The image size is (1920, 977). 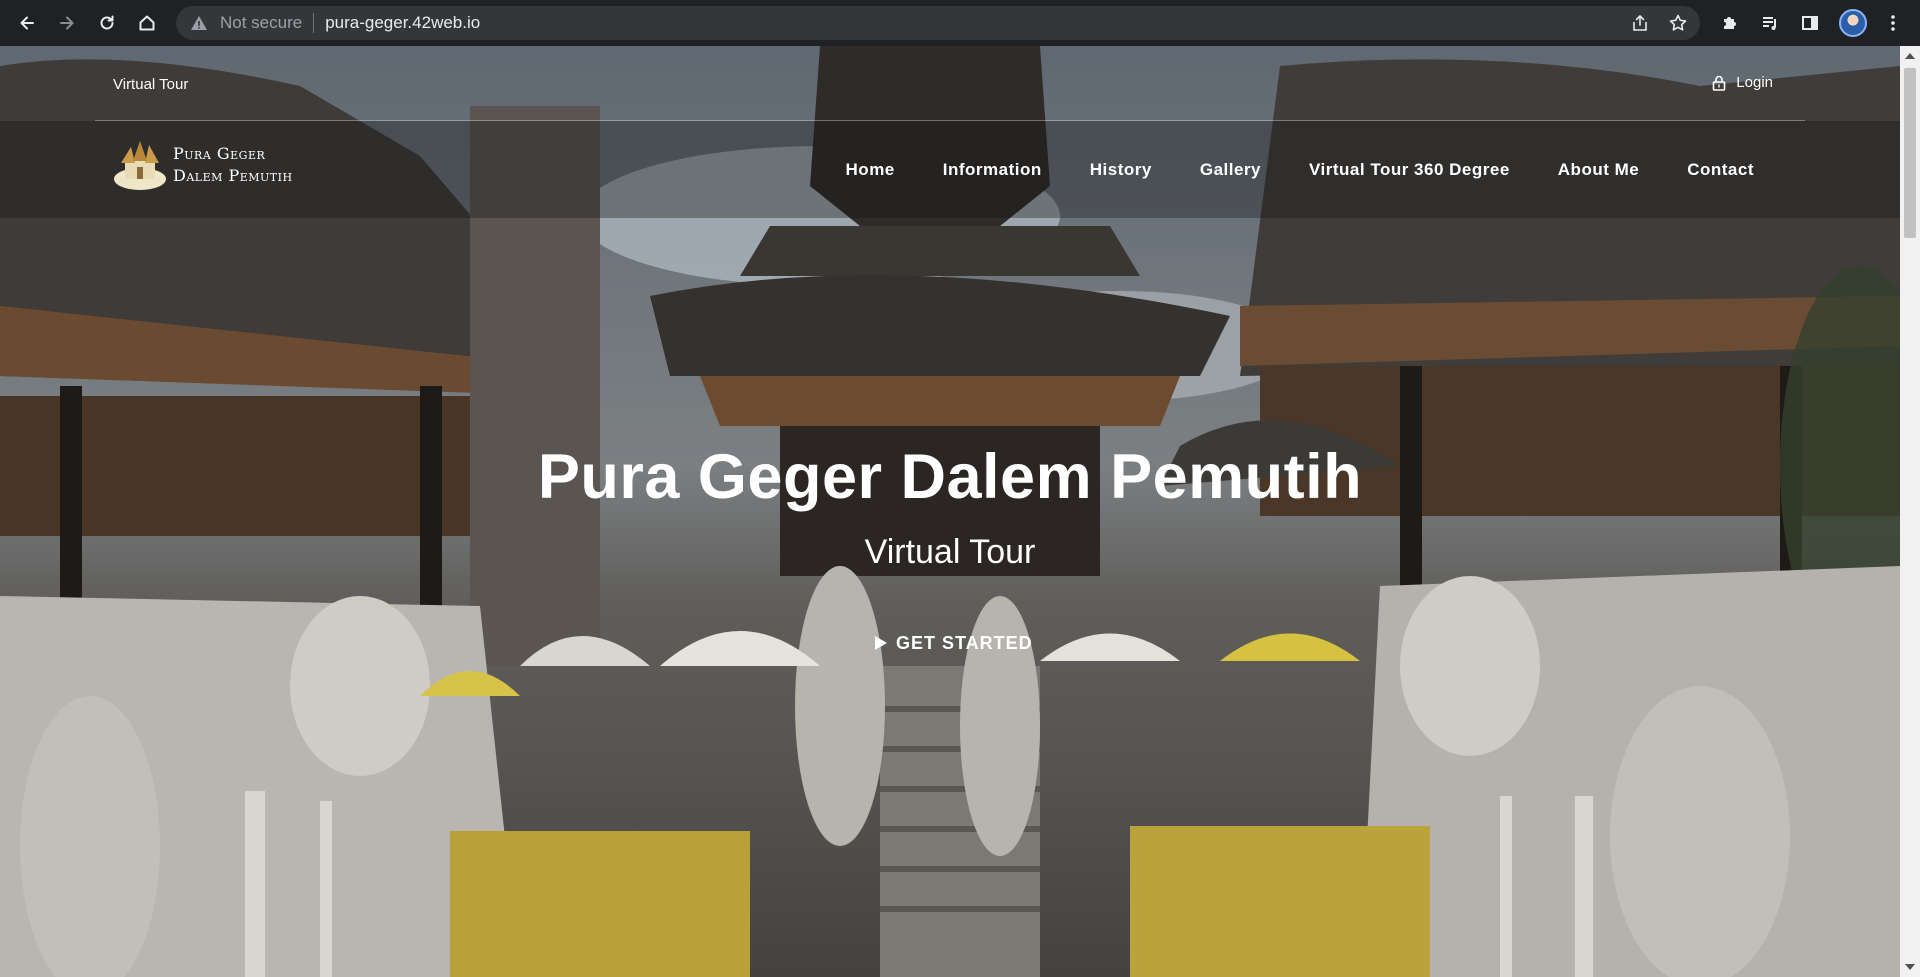 I want to click on side-panel-button, so click(x=1810, y=23).